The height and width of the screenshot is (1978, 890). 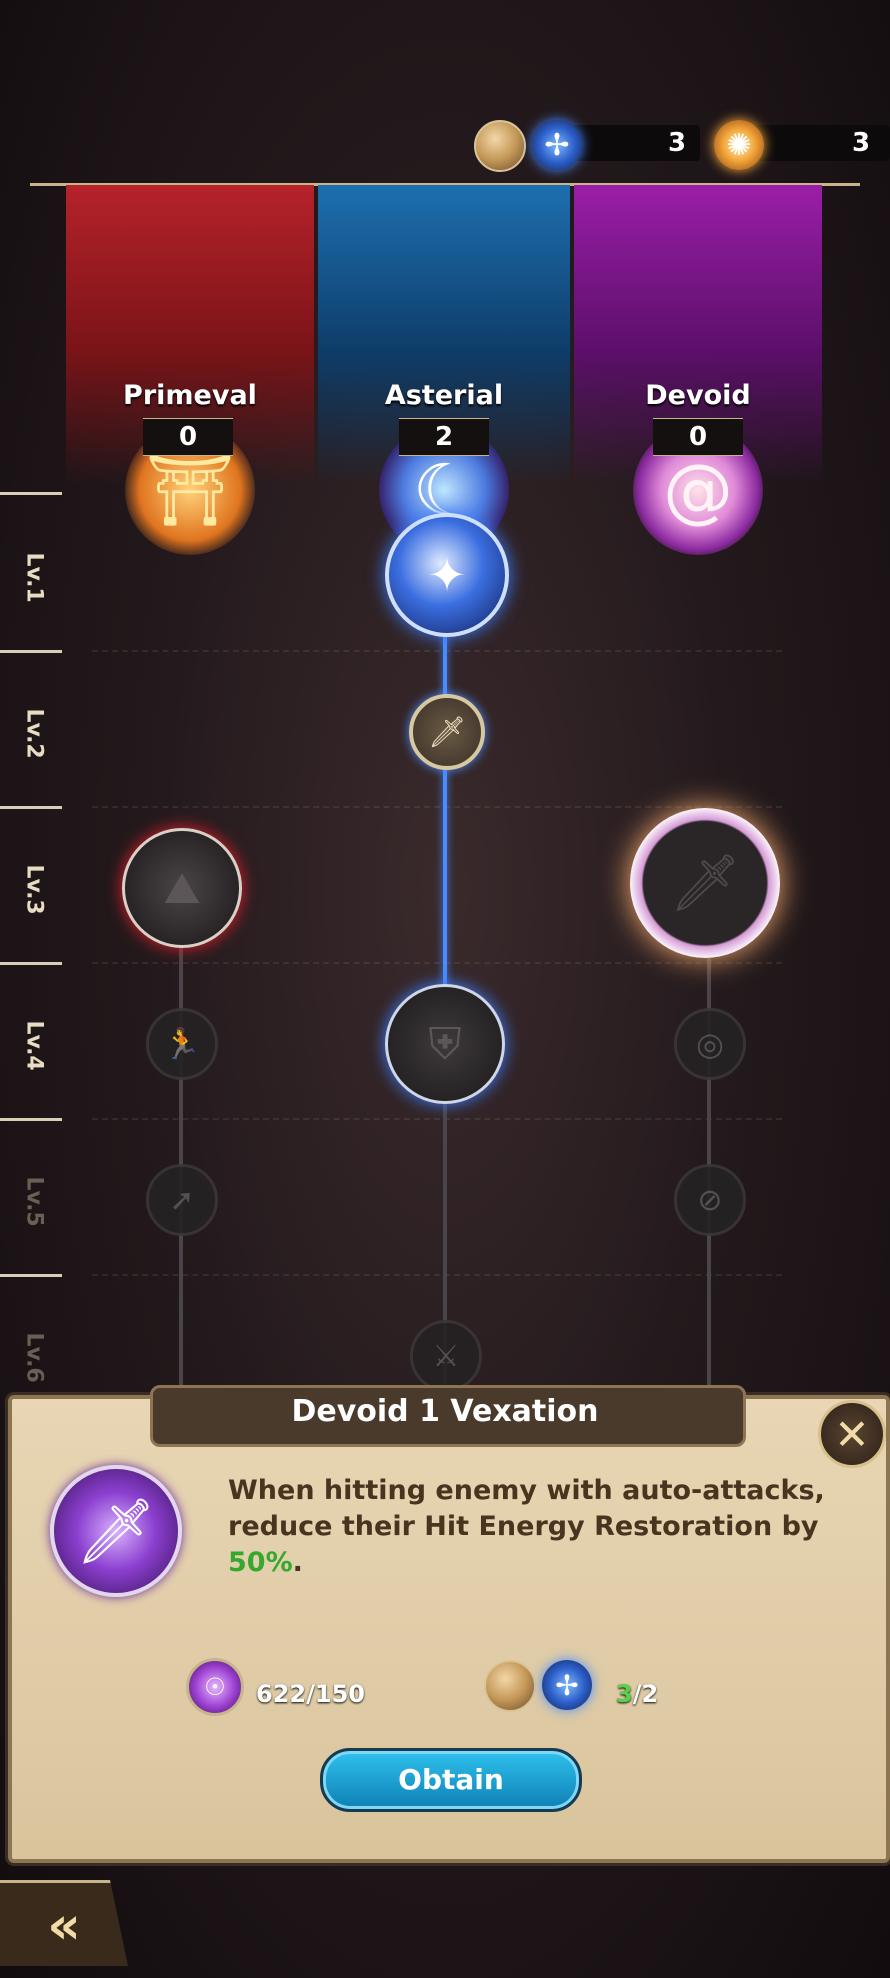 I want to click on asterial-lv2-skill-node: 🗡, so click(x=447, y=732).